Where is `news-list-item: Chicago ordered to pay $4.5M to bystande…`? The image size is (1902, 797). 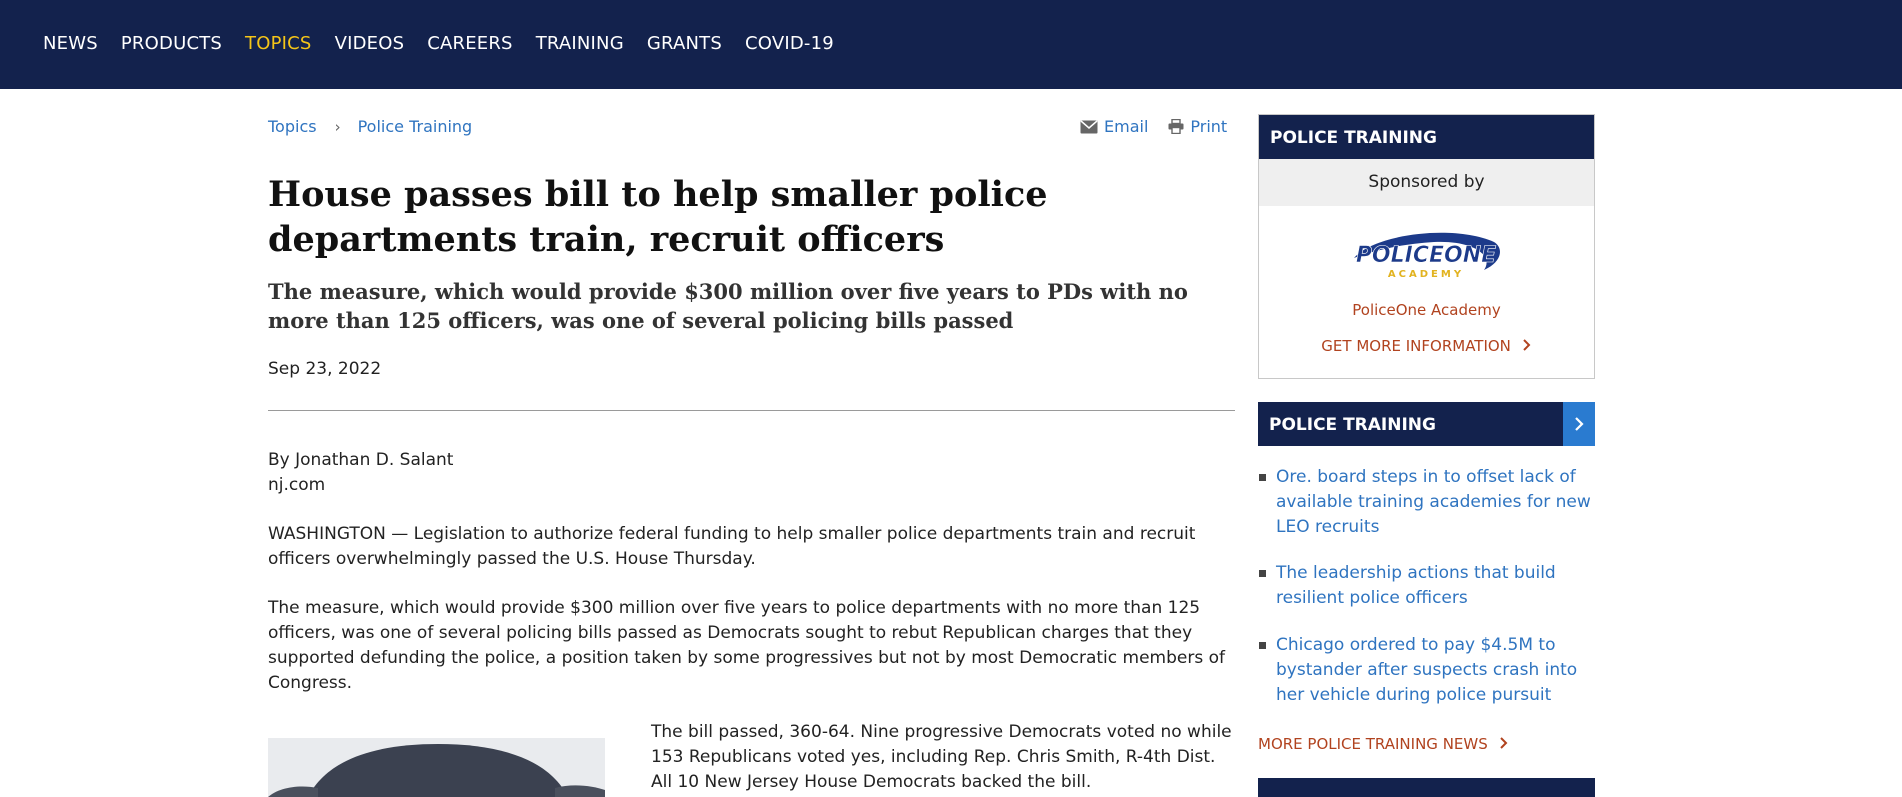 news-list-item: Chicago ordered to pay $4.5M to bystande… is located at coordinates (1426, 670).